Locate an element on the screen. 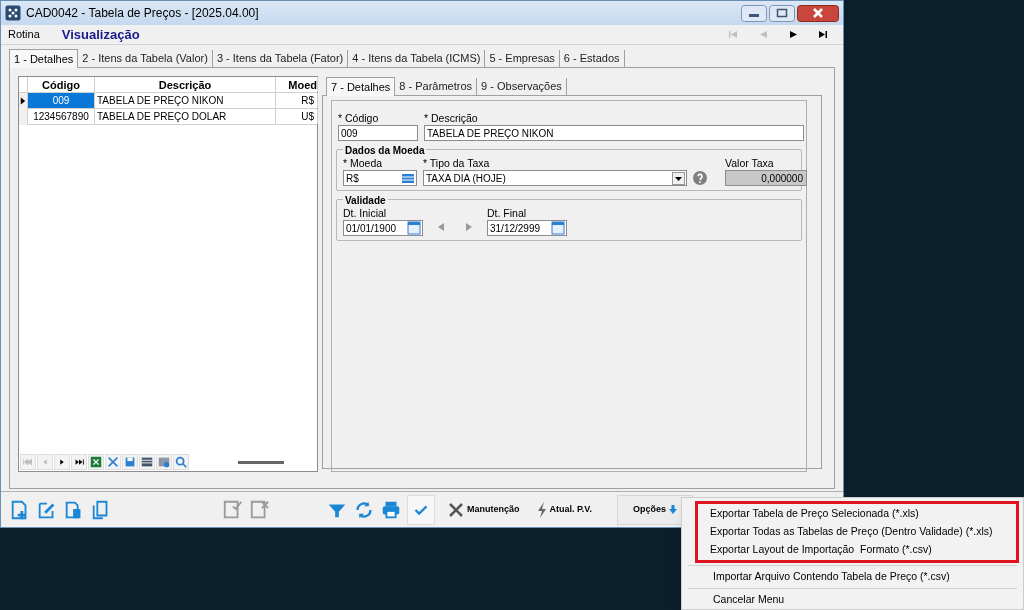  column-header: Descrição is located at coordinates (185, 84).